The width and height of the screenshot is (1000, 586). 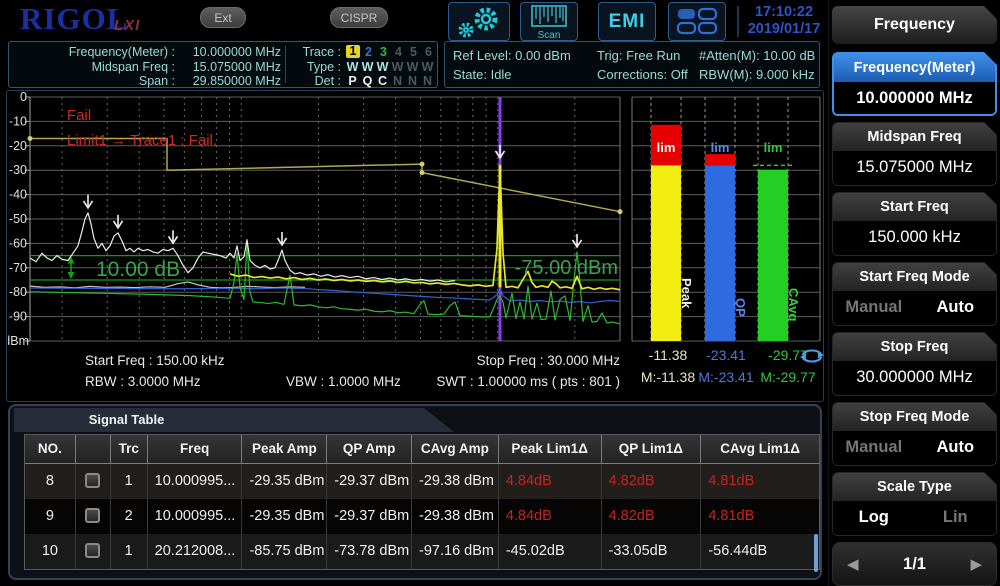 What do you see at coordinates (236, 52) in the screenshot?
I see `status-value: 10.000000 MHz` at bounding box center [236, 52].